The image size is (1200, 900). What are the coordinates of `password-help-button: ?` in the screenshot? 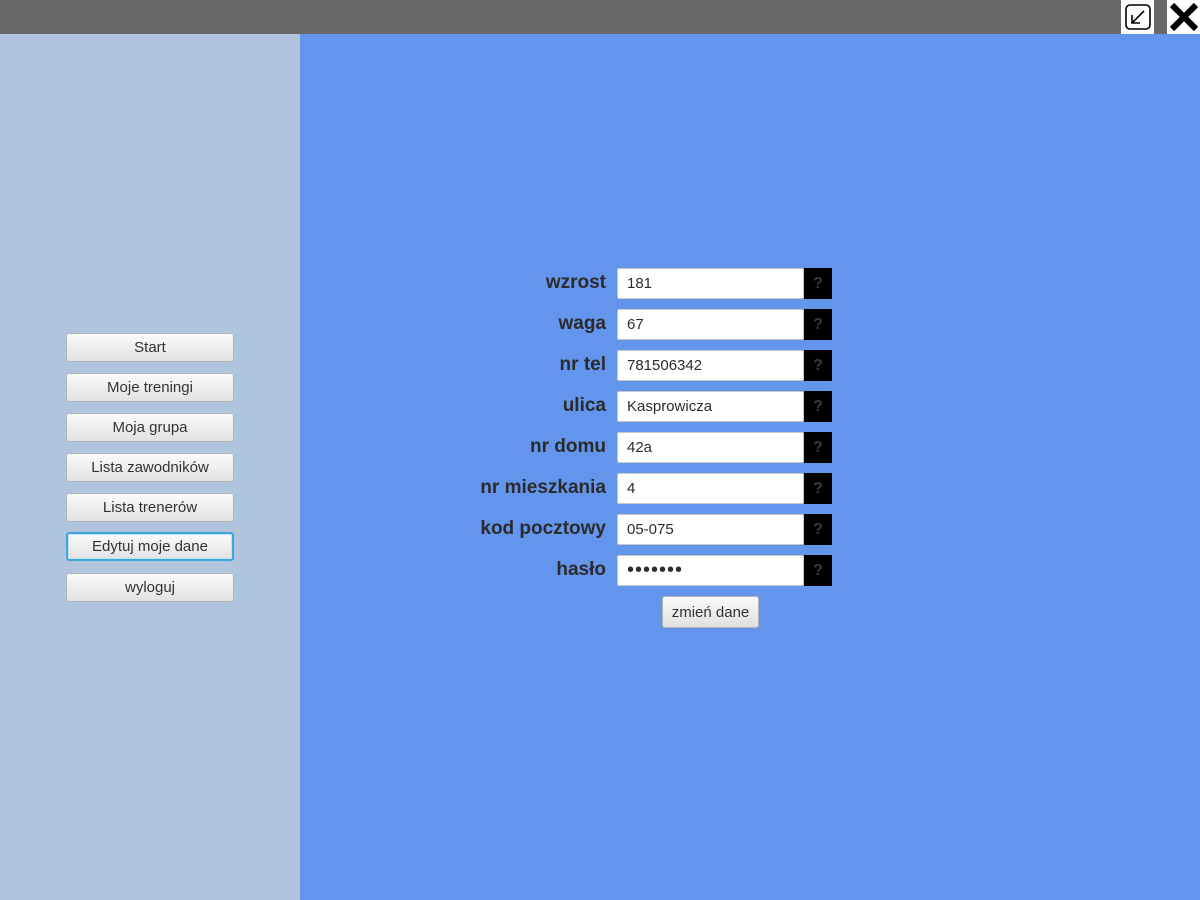 It's located at (818, 570).